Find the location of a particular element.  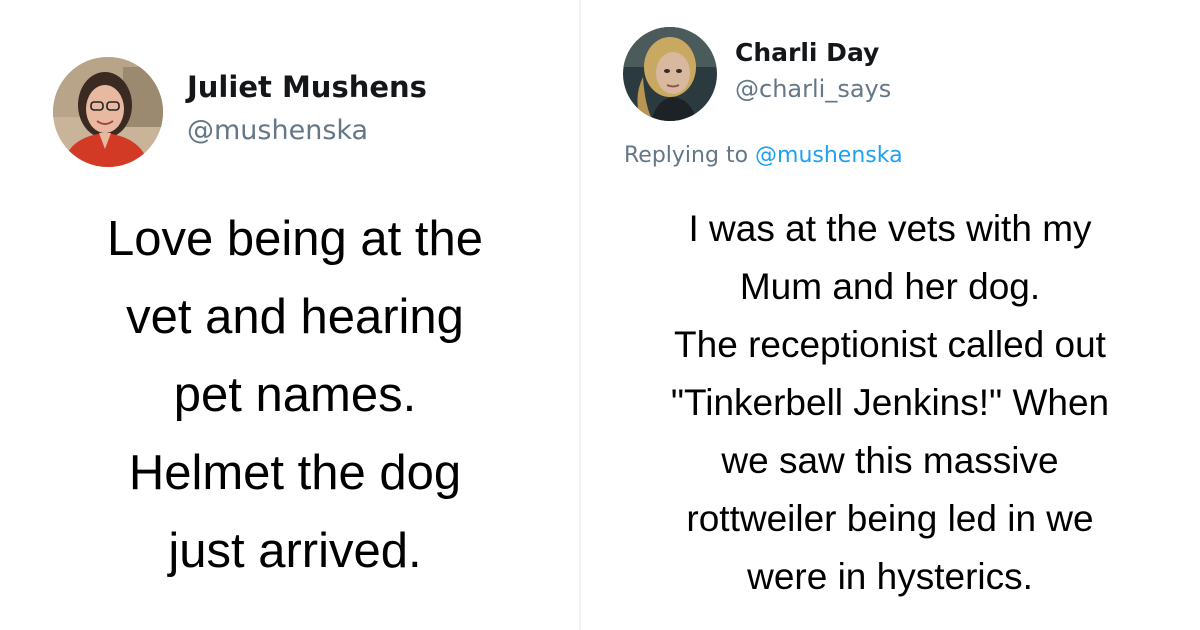

avatar-juliet-image is located at coordinates (108, 112).